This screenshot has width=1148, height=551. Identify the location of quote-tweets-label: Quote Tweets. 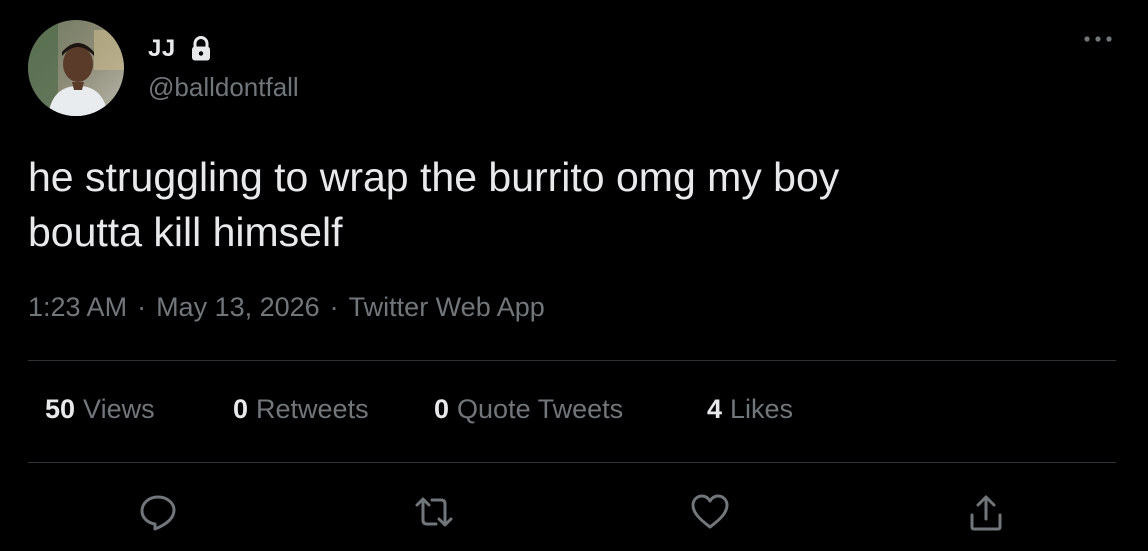
(540, 409).